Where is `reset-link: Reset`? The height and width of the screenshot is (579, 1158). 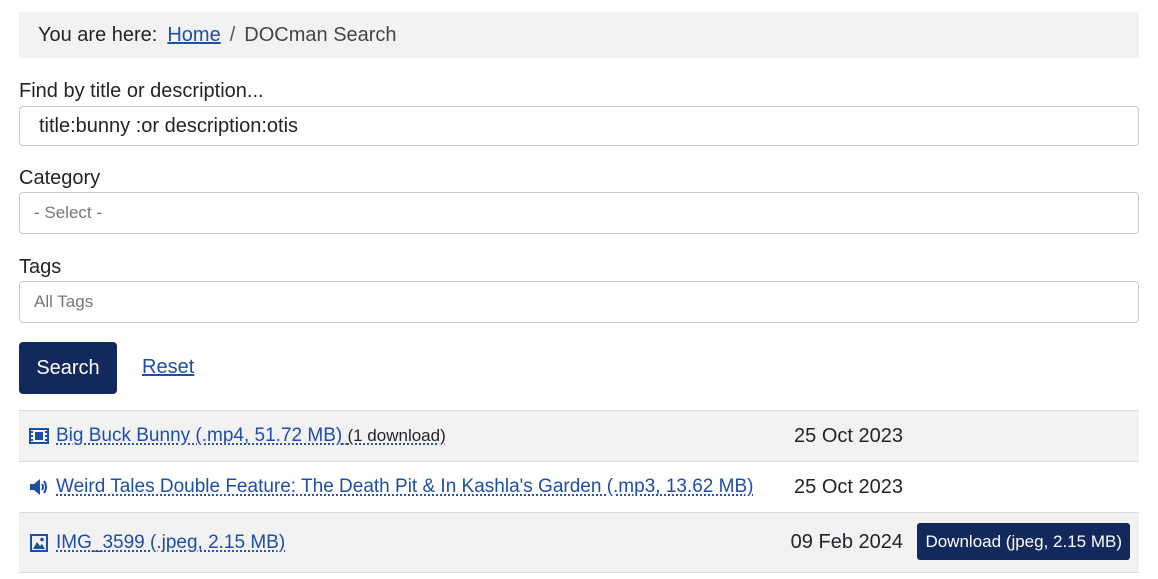 reset-link: Reset is located at coordinates (168, 367).